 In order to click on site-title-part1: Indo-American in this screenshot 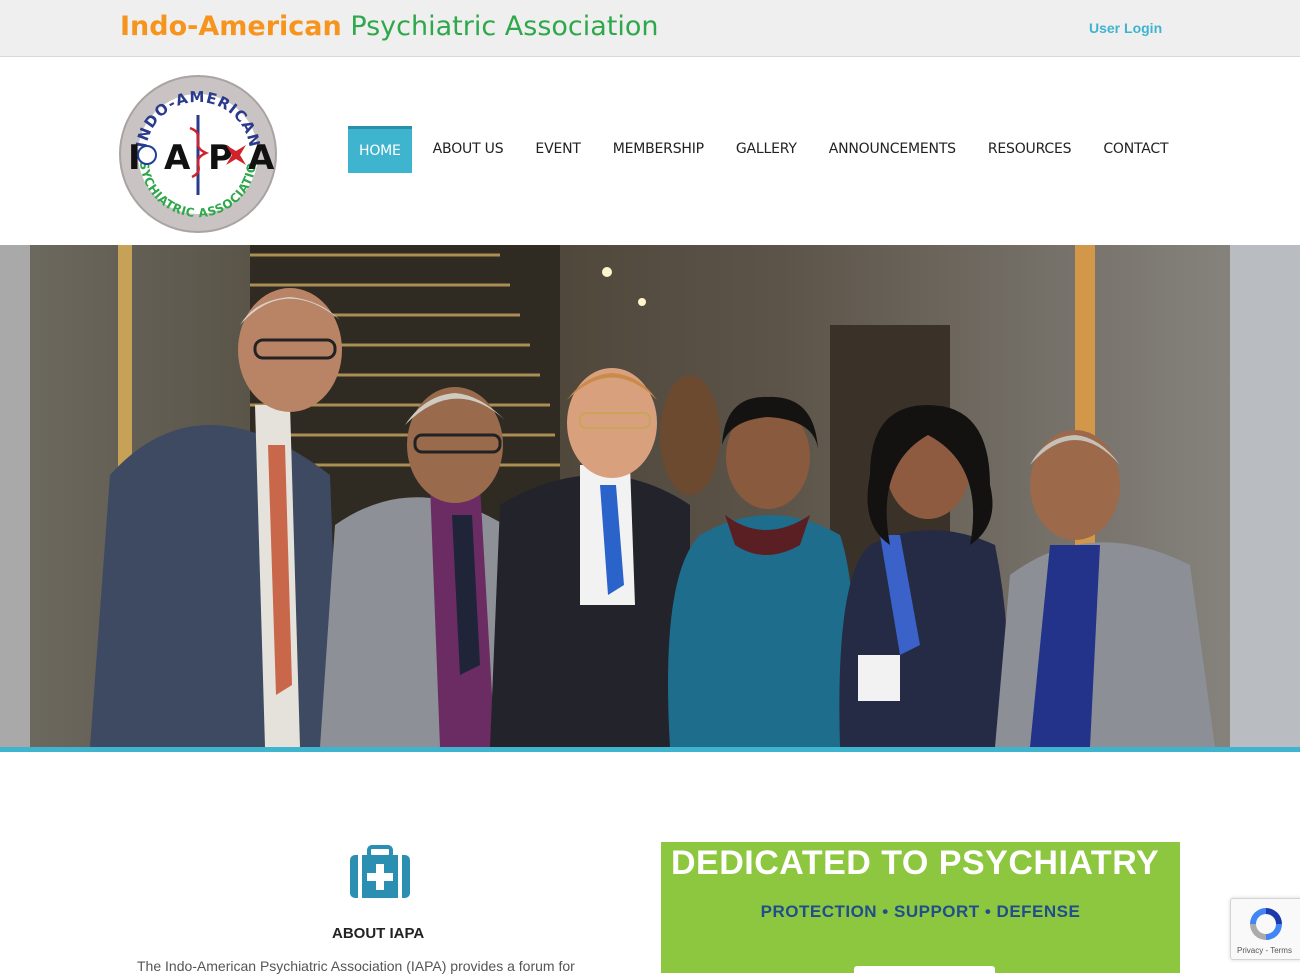, I will do `click(231, 26)`.